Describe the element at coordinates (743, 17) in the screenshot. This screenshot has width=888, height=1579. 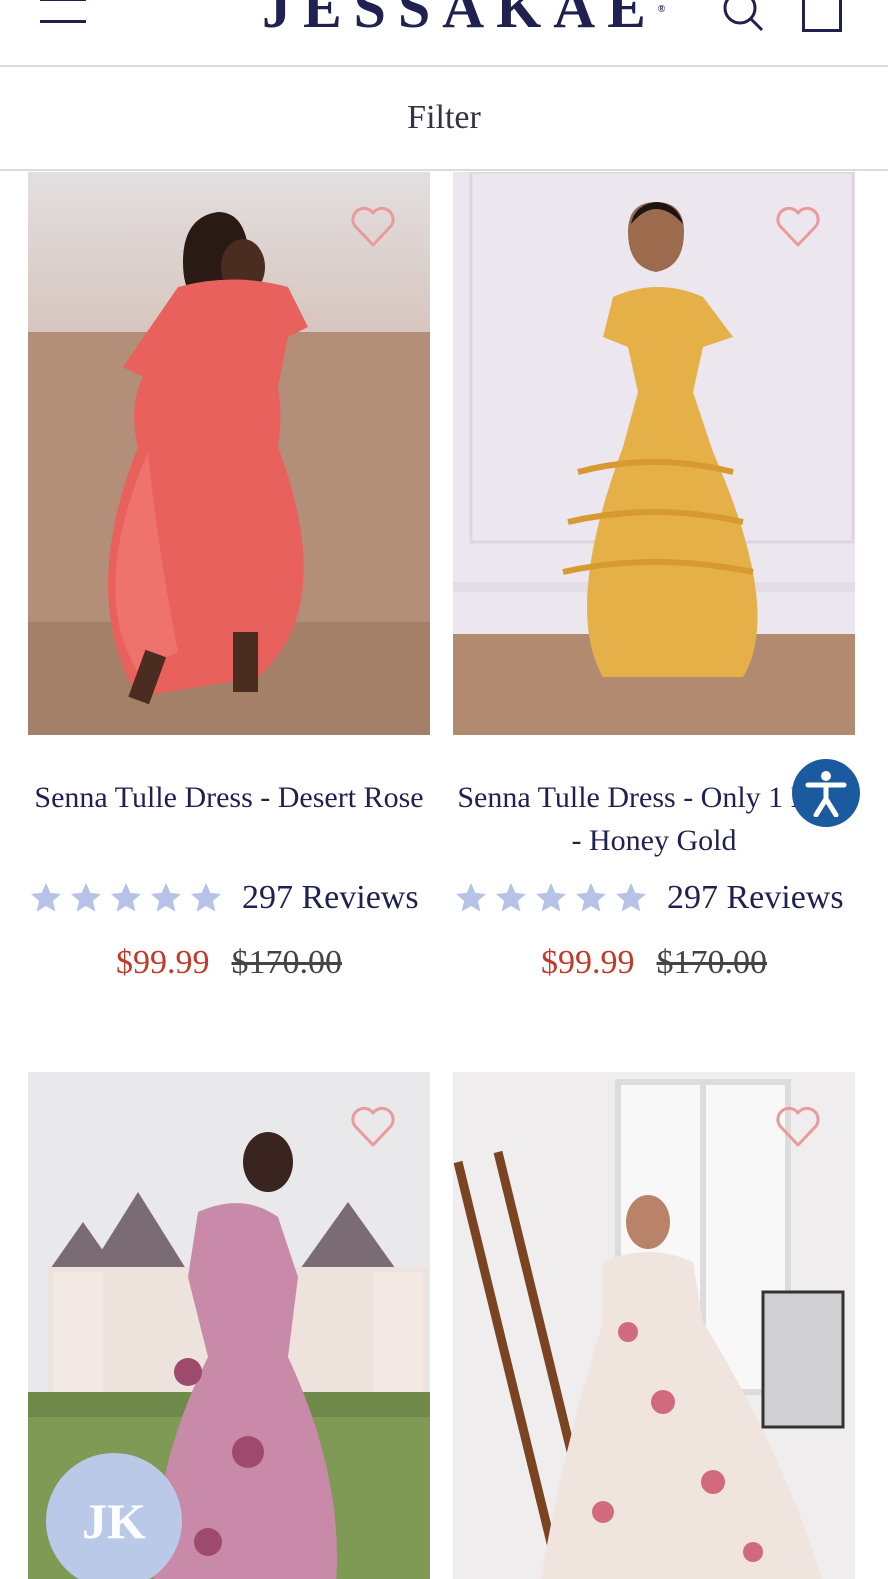
I see `search-icon` at that location.